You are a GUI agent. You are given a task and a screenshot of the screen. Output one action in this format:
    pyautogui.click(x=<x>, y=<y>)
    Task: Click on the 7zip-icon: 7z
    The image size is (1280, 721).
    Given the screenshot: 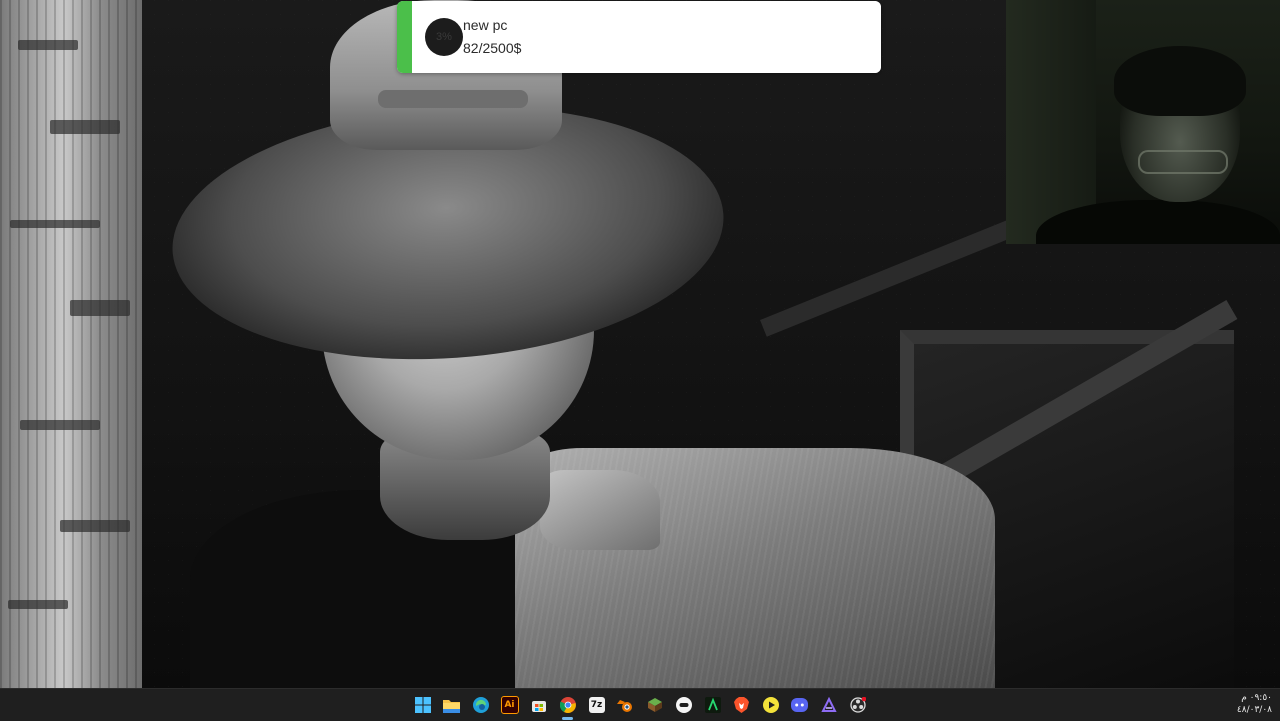 What is the action you would take?
    pyautogui.click(x=596, y=705)
    